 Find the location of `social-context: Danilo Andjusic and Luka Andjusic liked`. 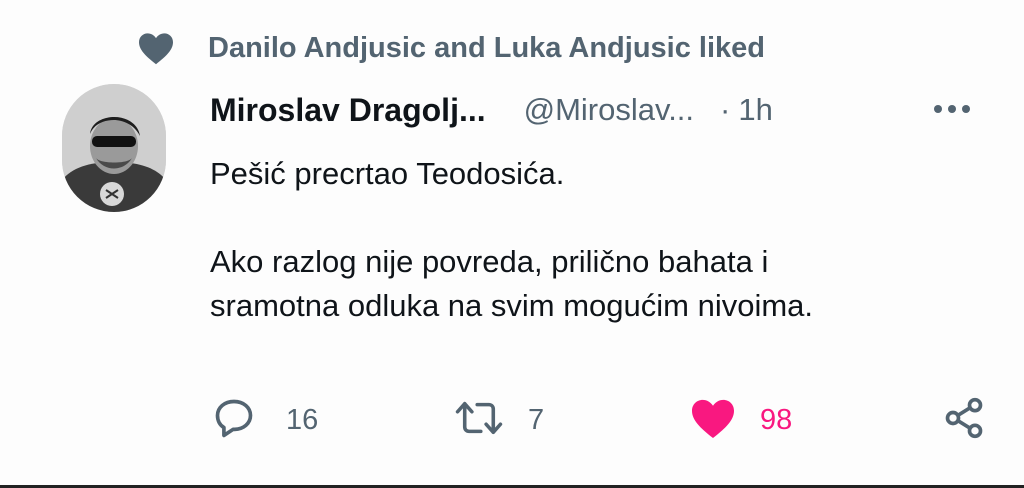

social-context: Danilo Andjusic and Luka Andjusic liked is located at coordinates (450, 48).